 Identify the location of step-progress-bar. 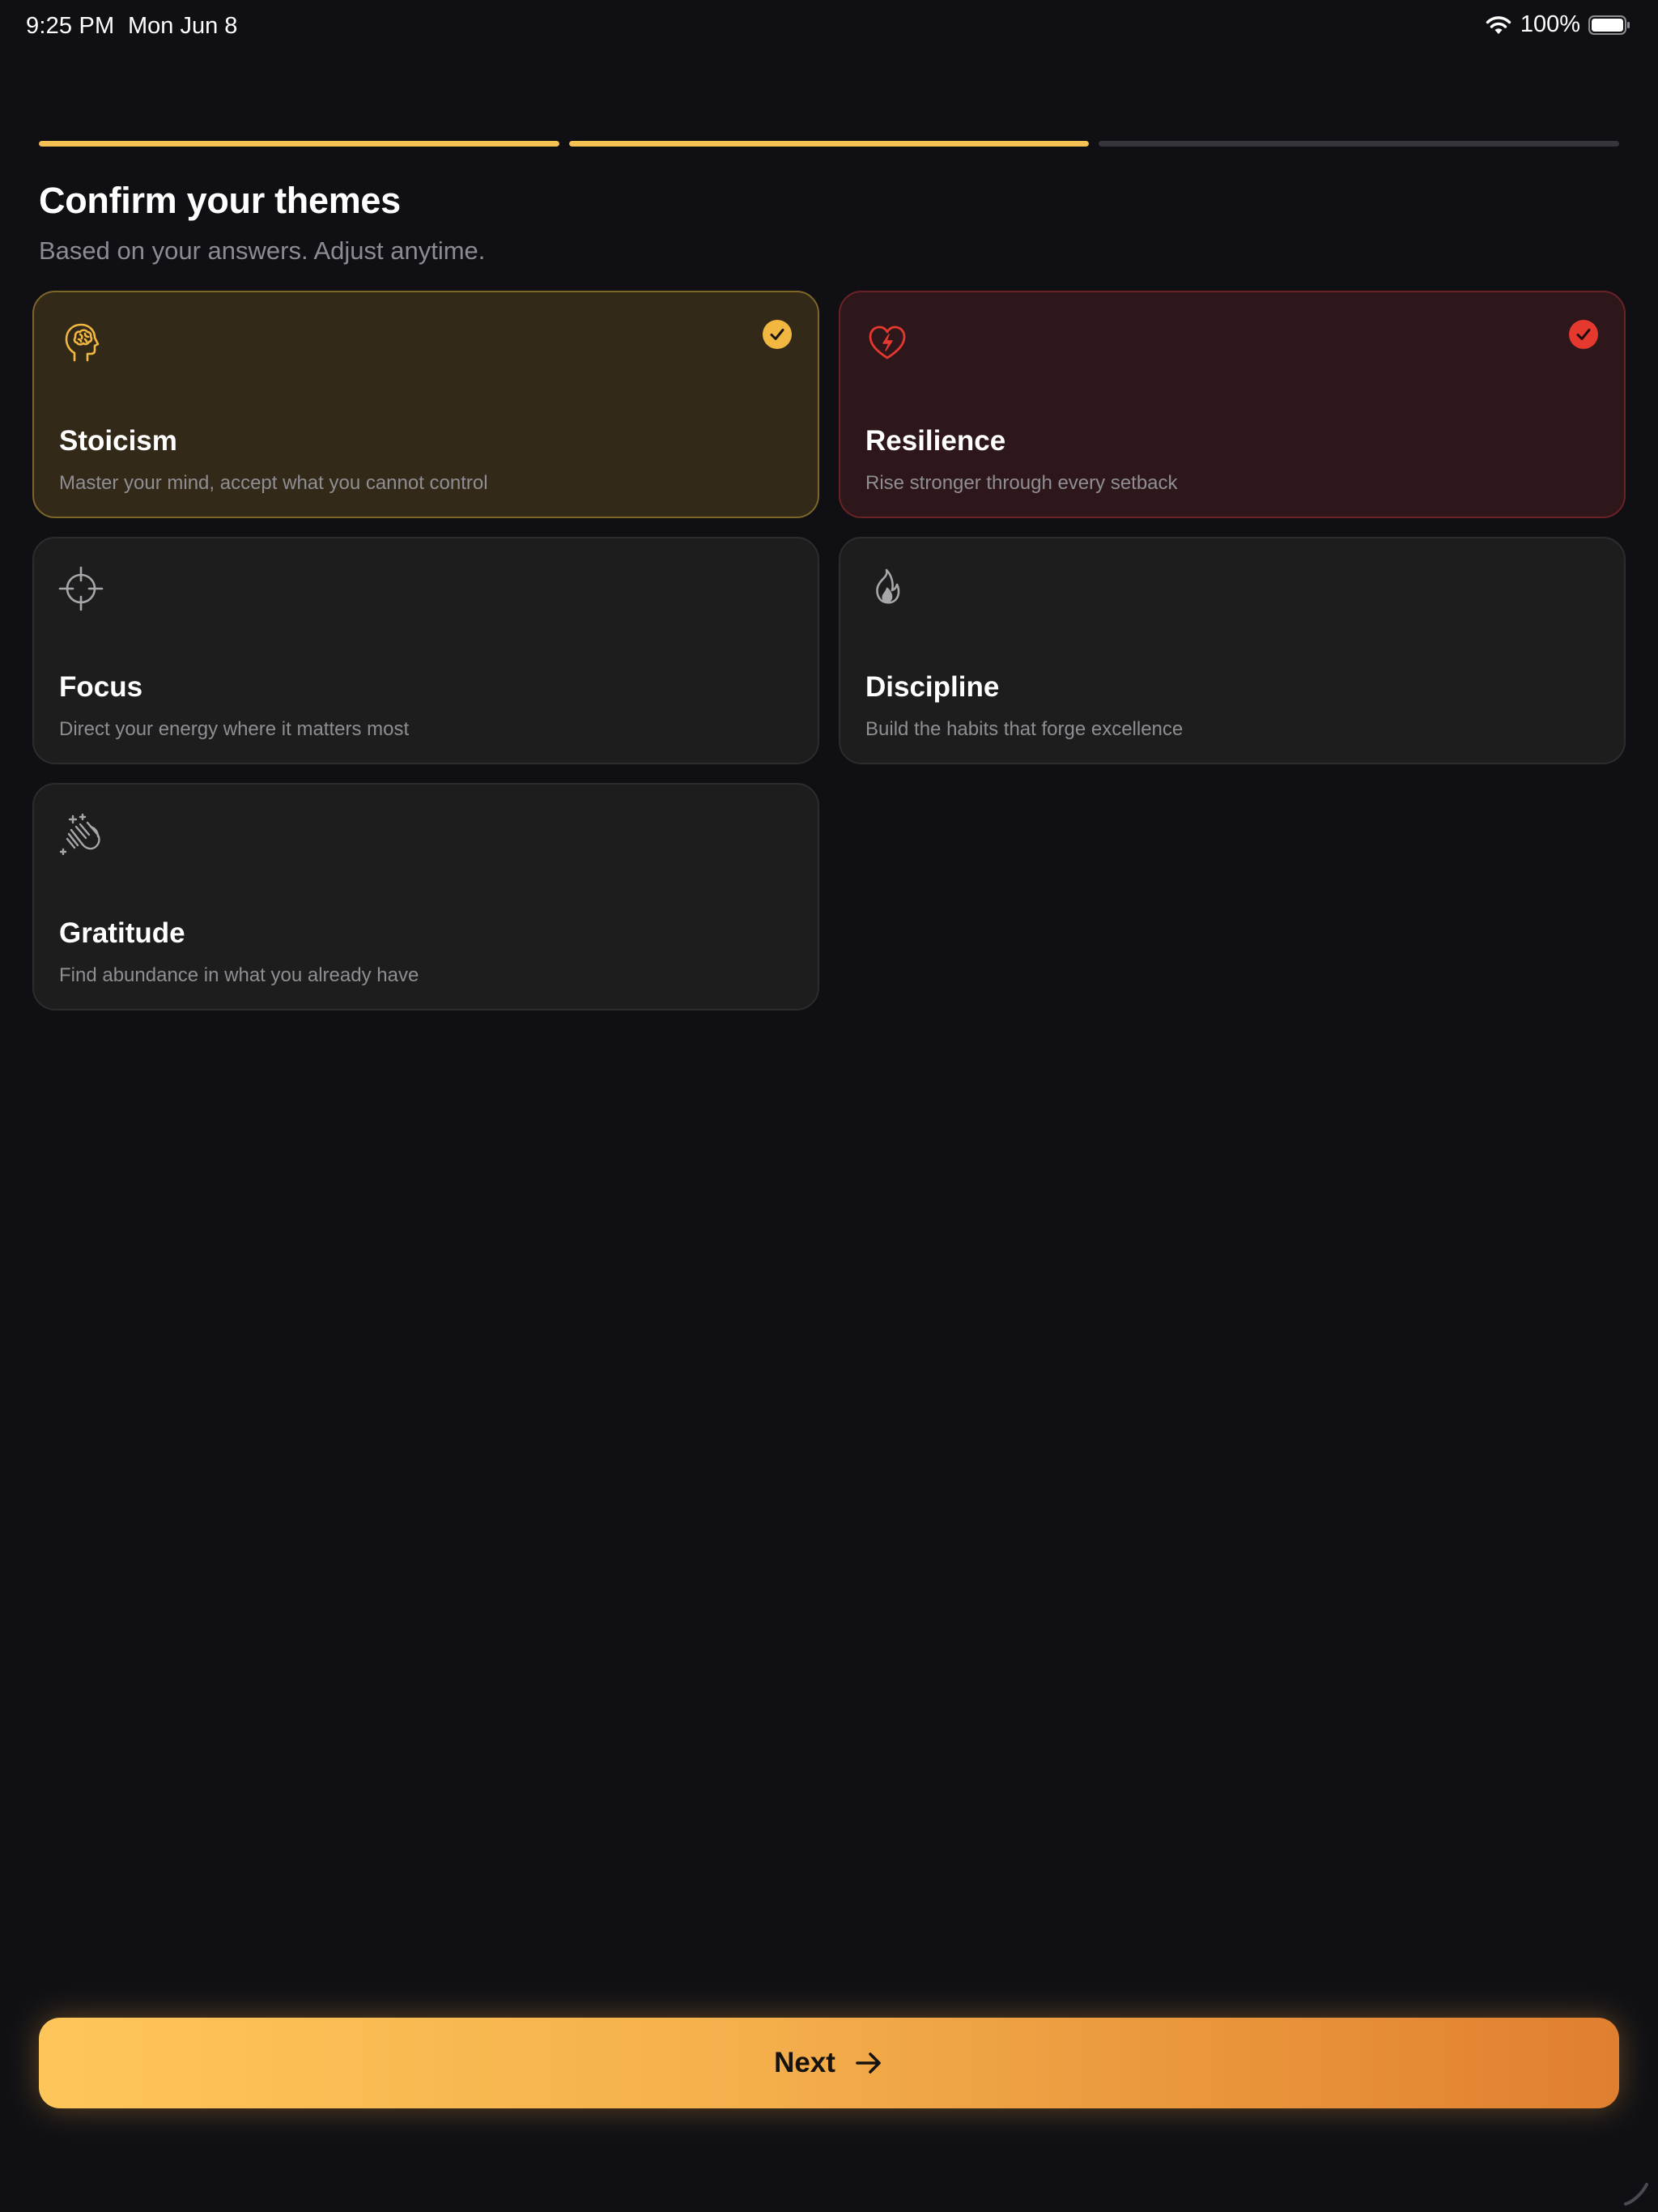
(829, 144).